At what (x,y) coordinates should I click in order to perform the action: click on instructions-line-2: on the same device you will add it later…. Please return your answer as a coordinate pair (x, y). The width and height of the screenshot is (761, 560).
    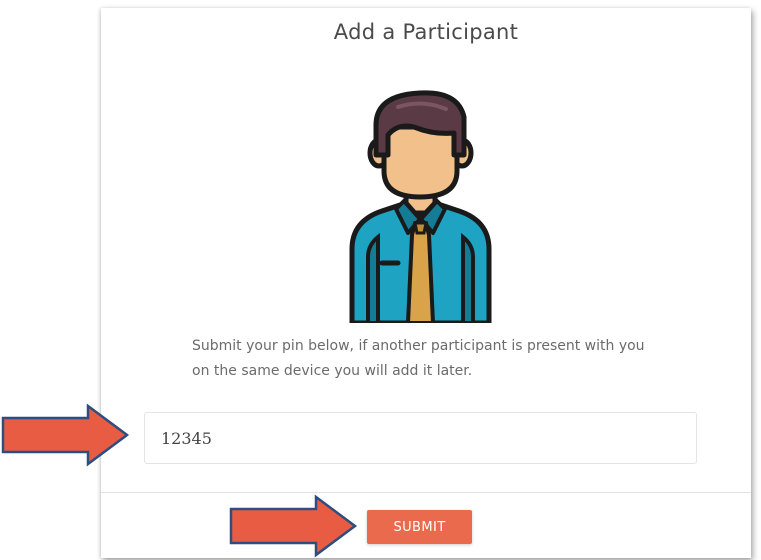
    Looking at the image, I should click on (332, 371).